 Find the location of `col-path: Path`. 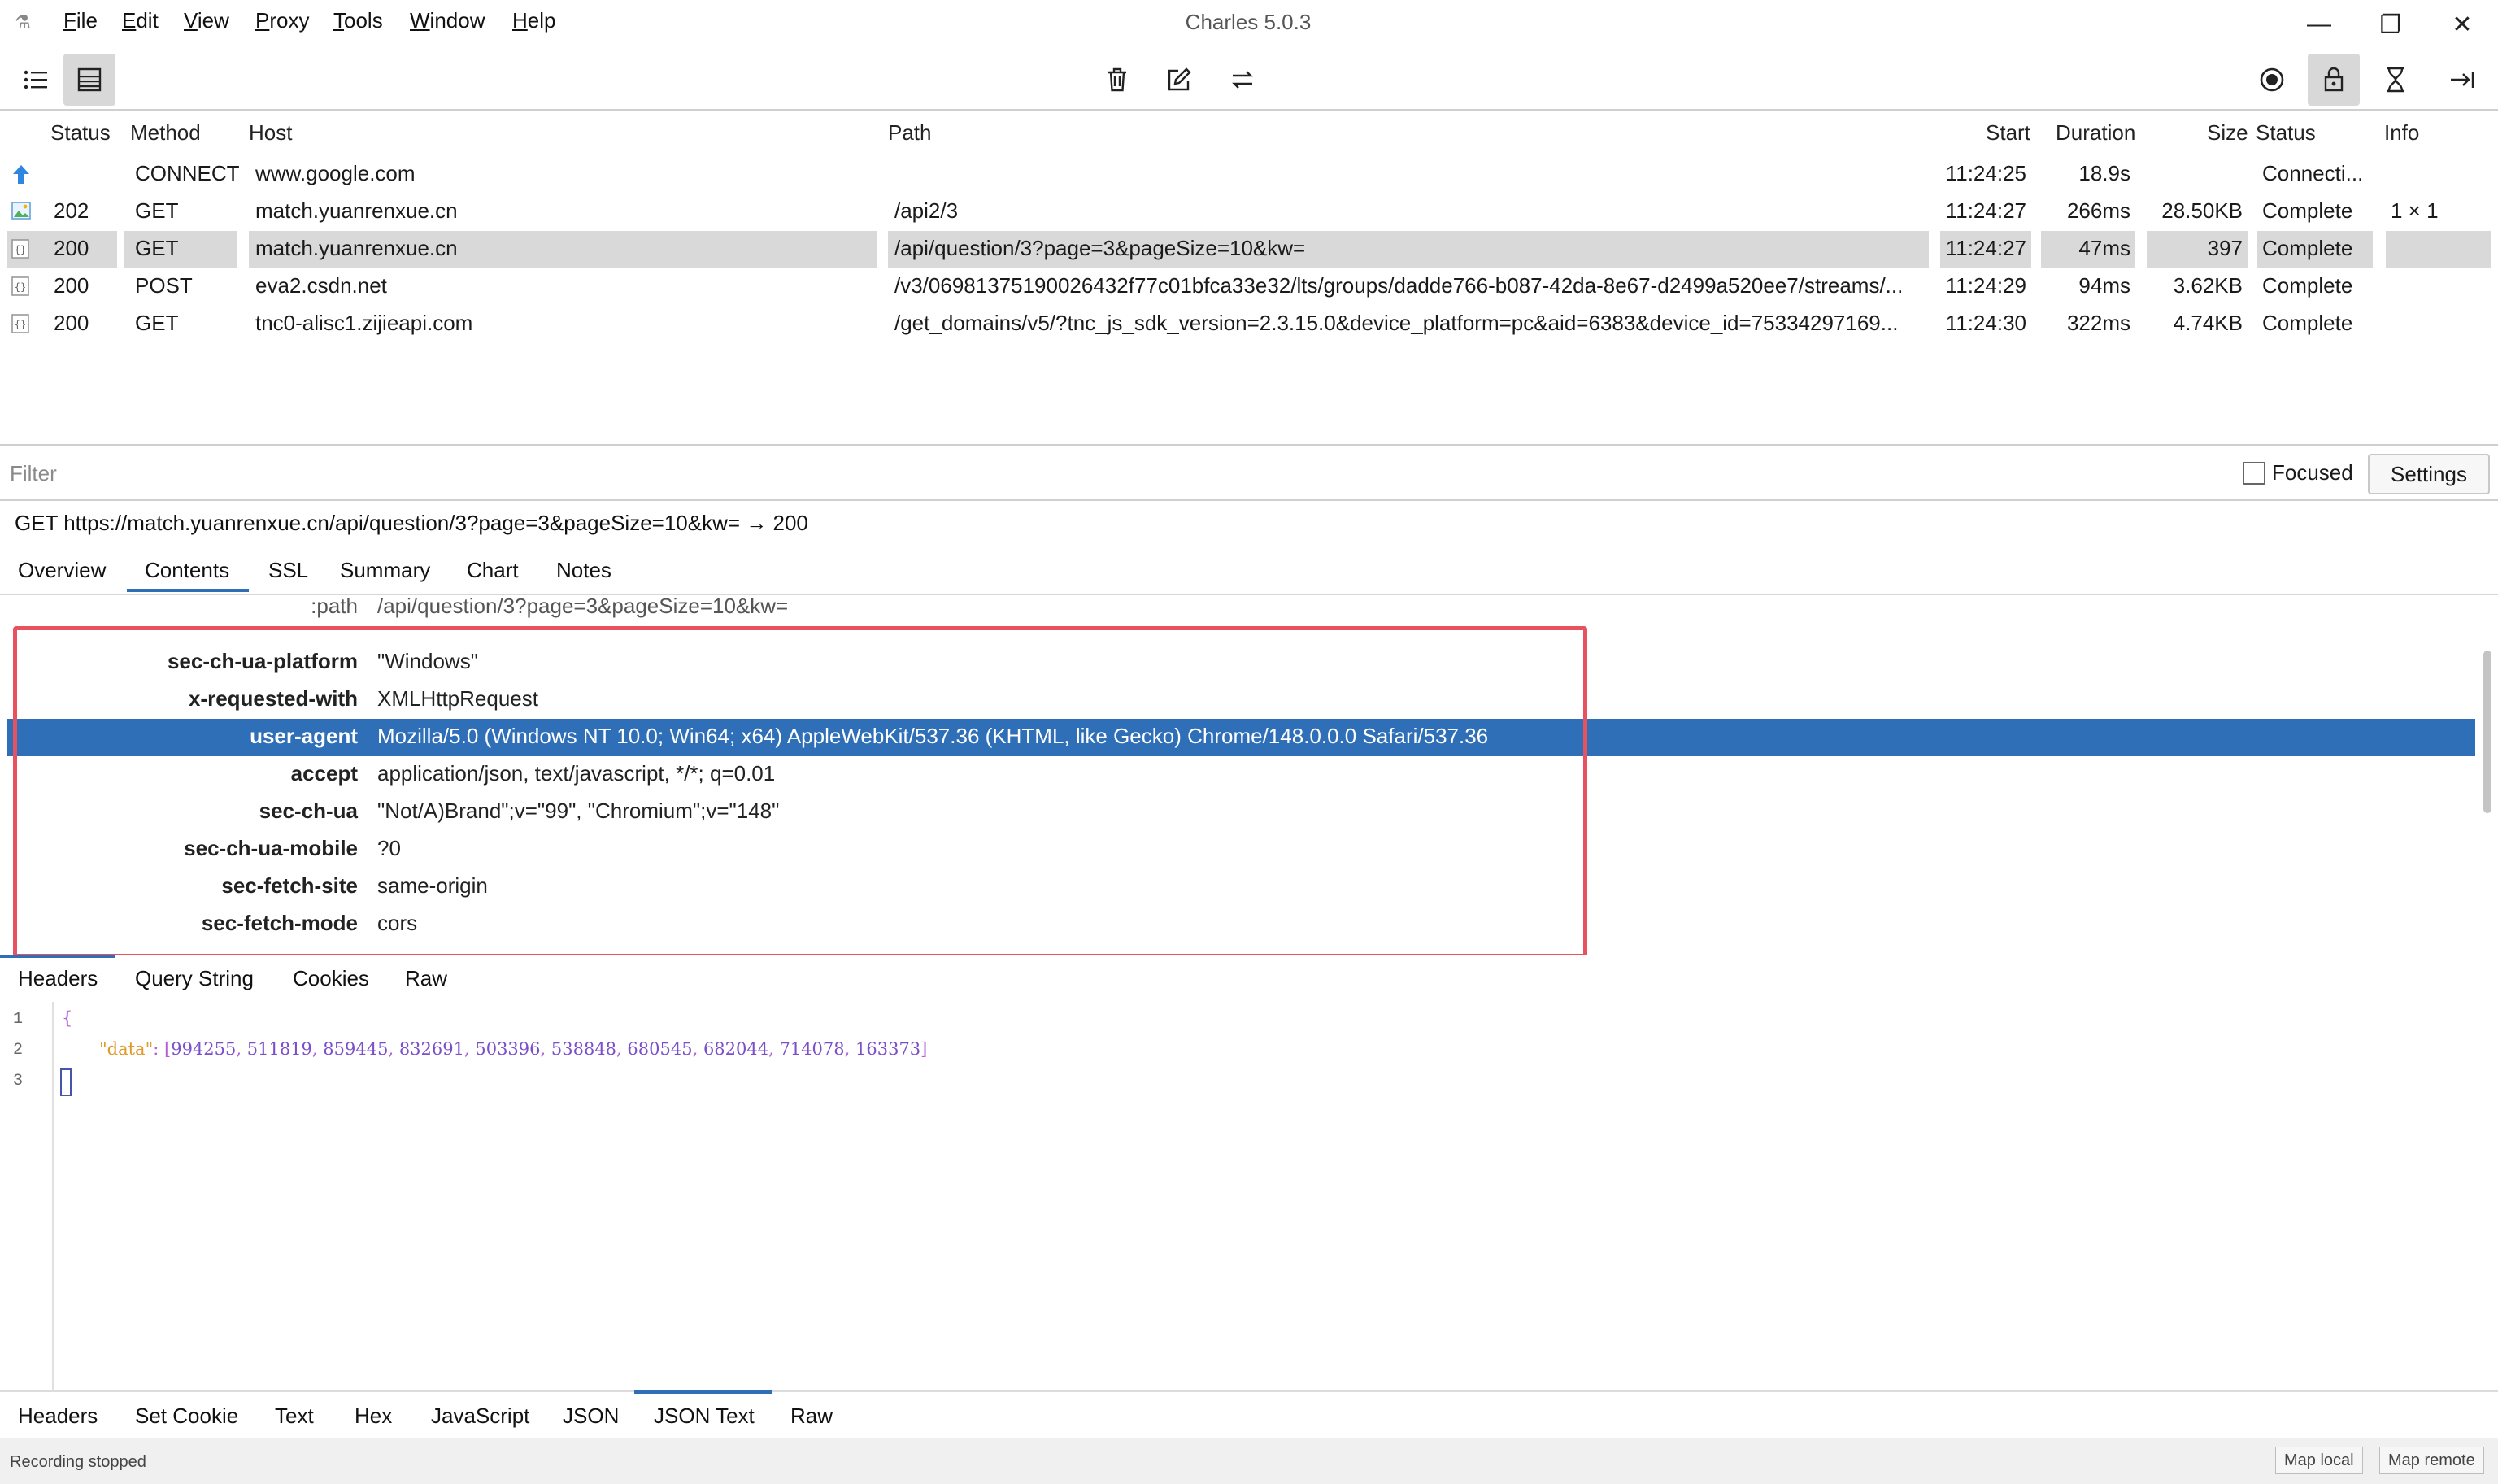

col-path: Path is located at coordinates (910, 133).